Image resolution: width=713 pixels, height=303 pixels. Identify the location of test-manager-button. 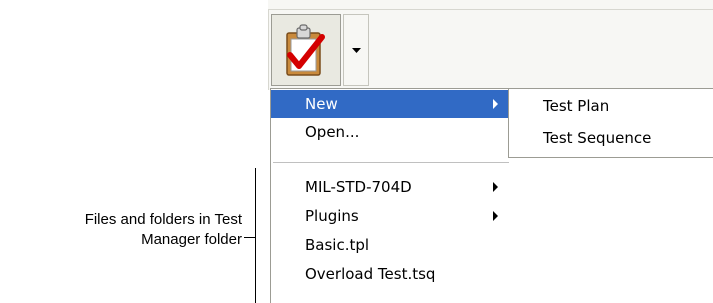
(306, 50).